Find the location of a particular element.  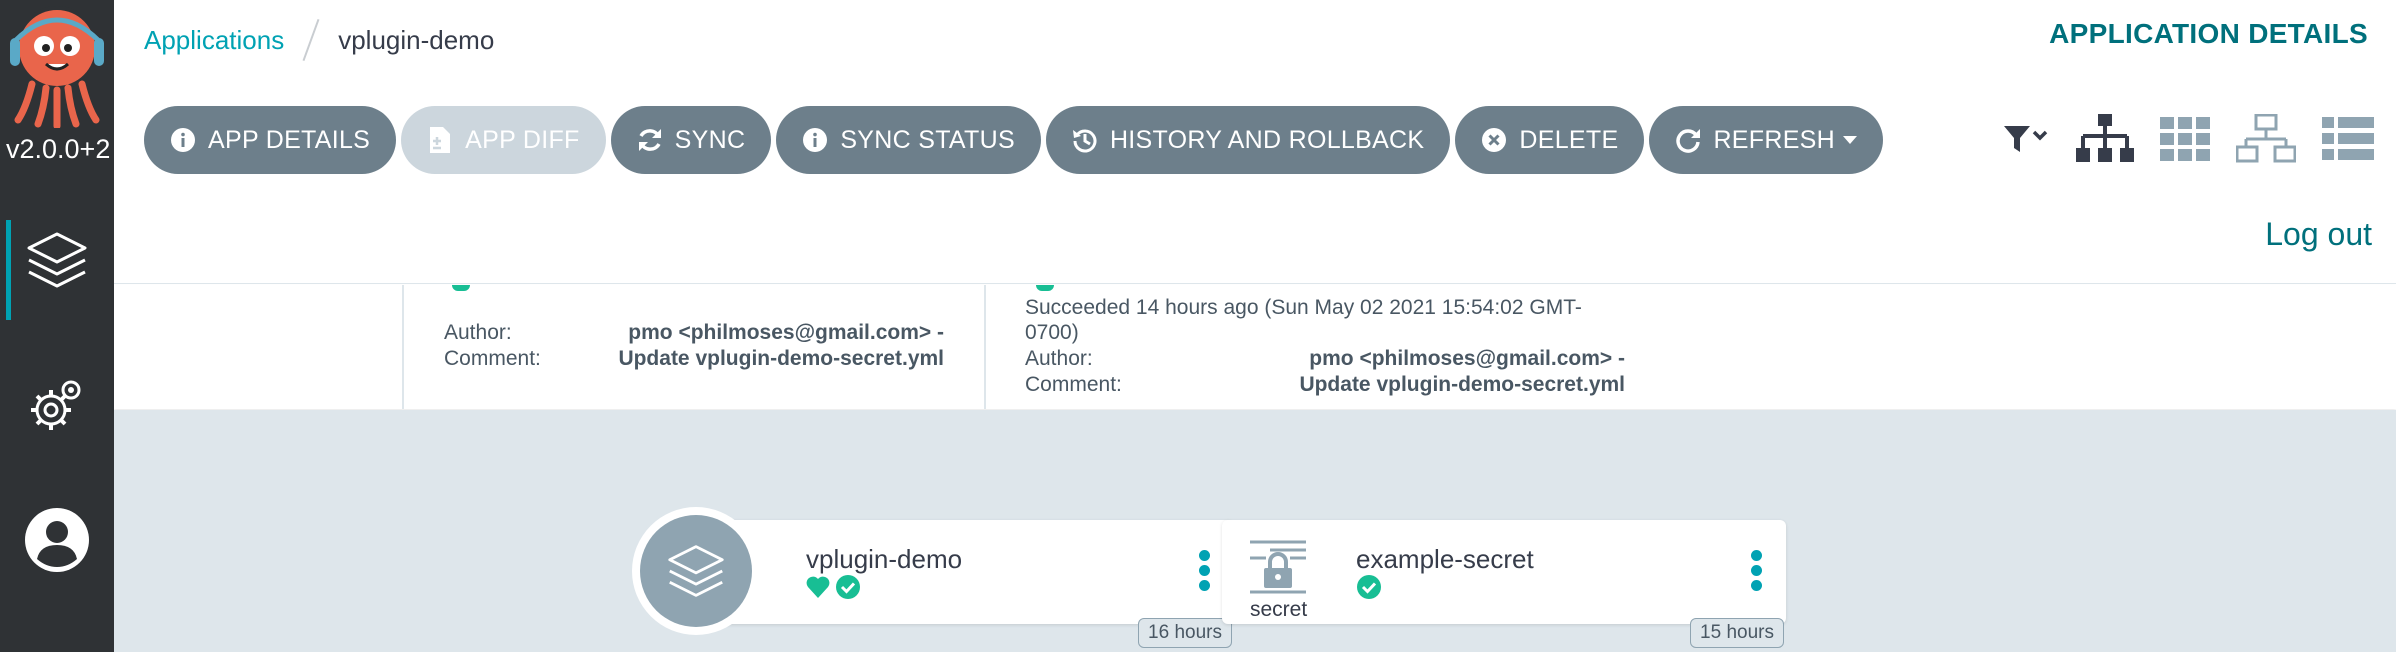

sync-status-label: SYNC STATUS is located at coordinates (927, 139).